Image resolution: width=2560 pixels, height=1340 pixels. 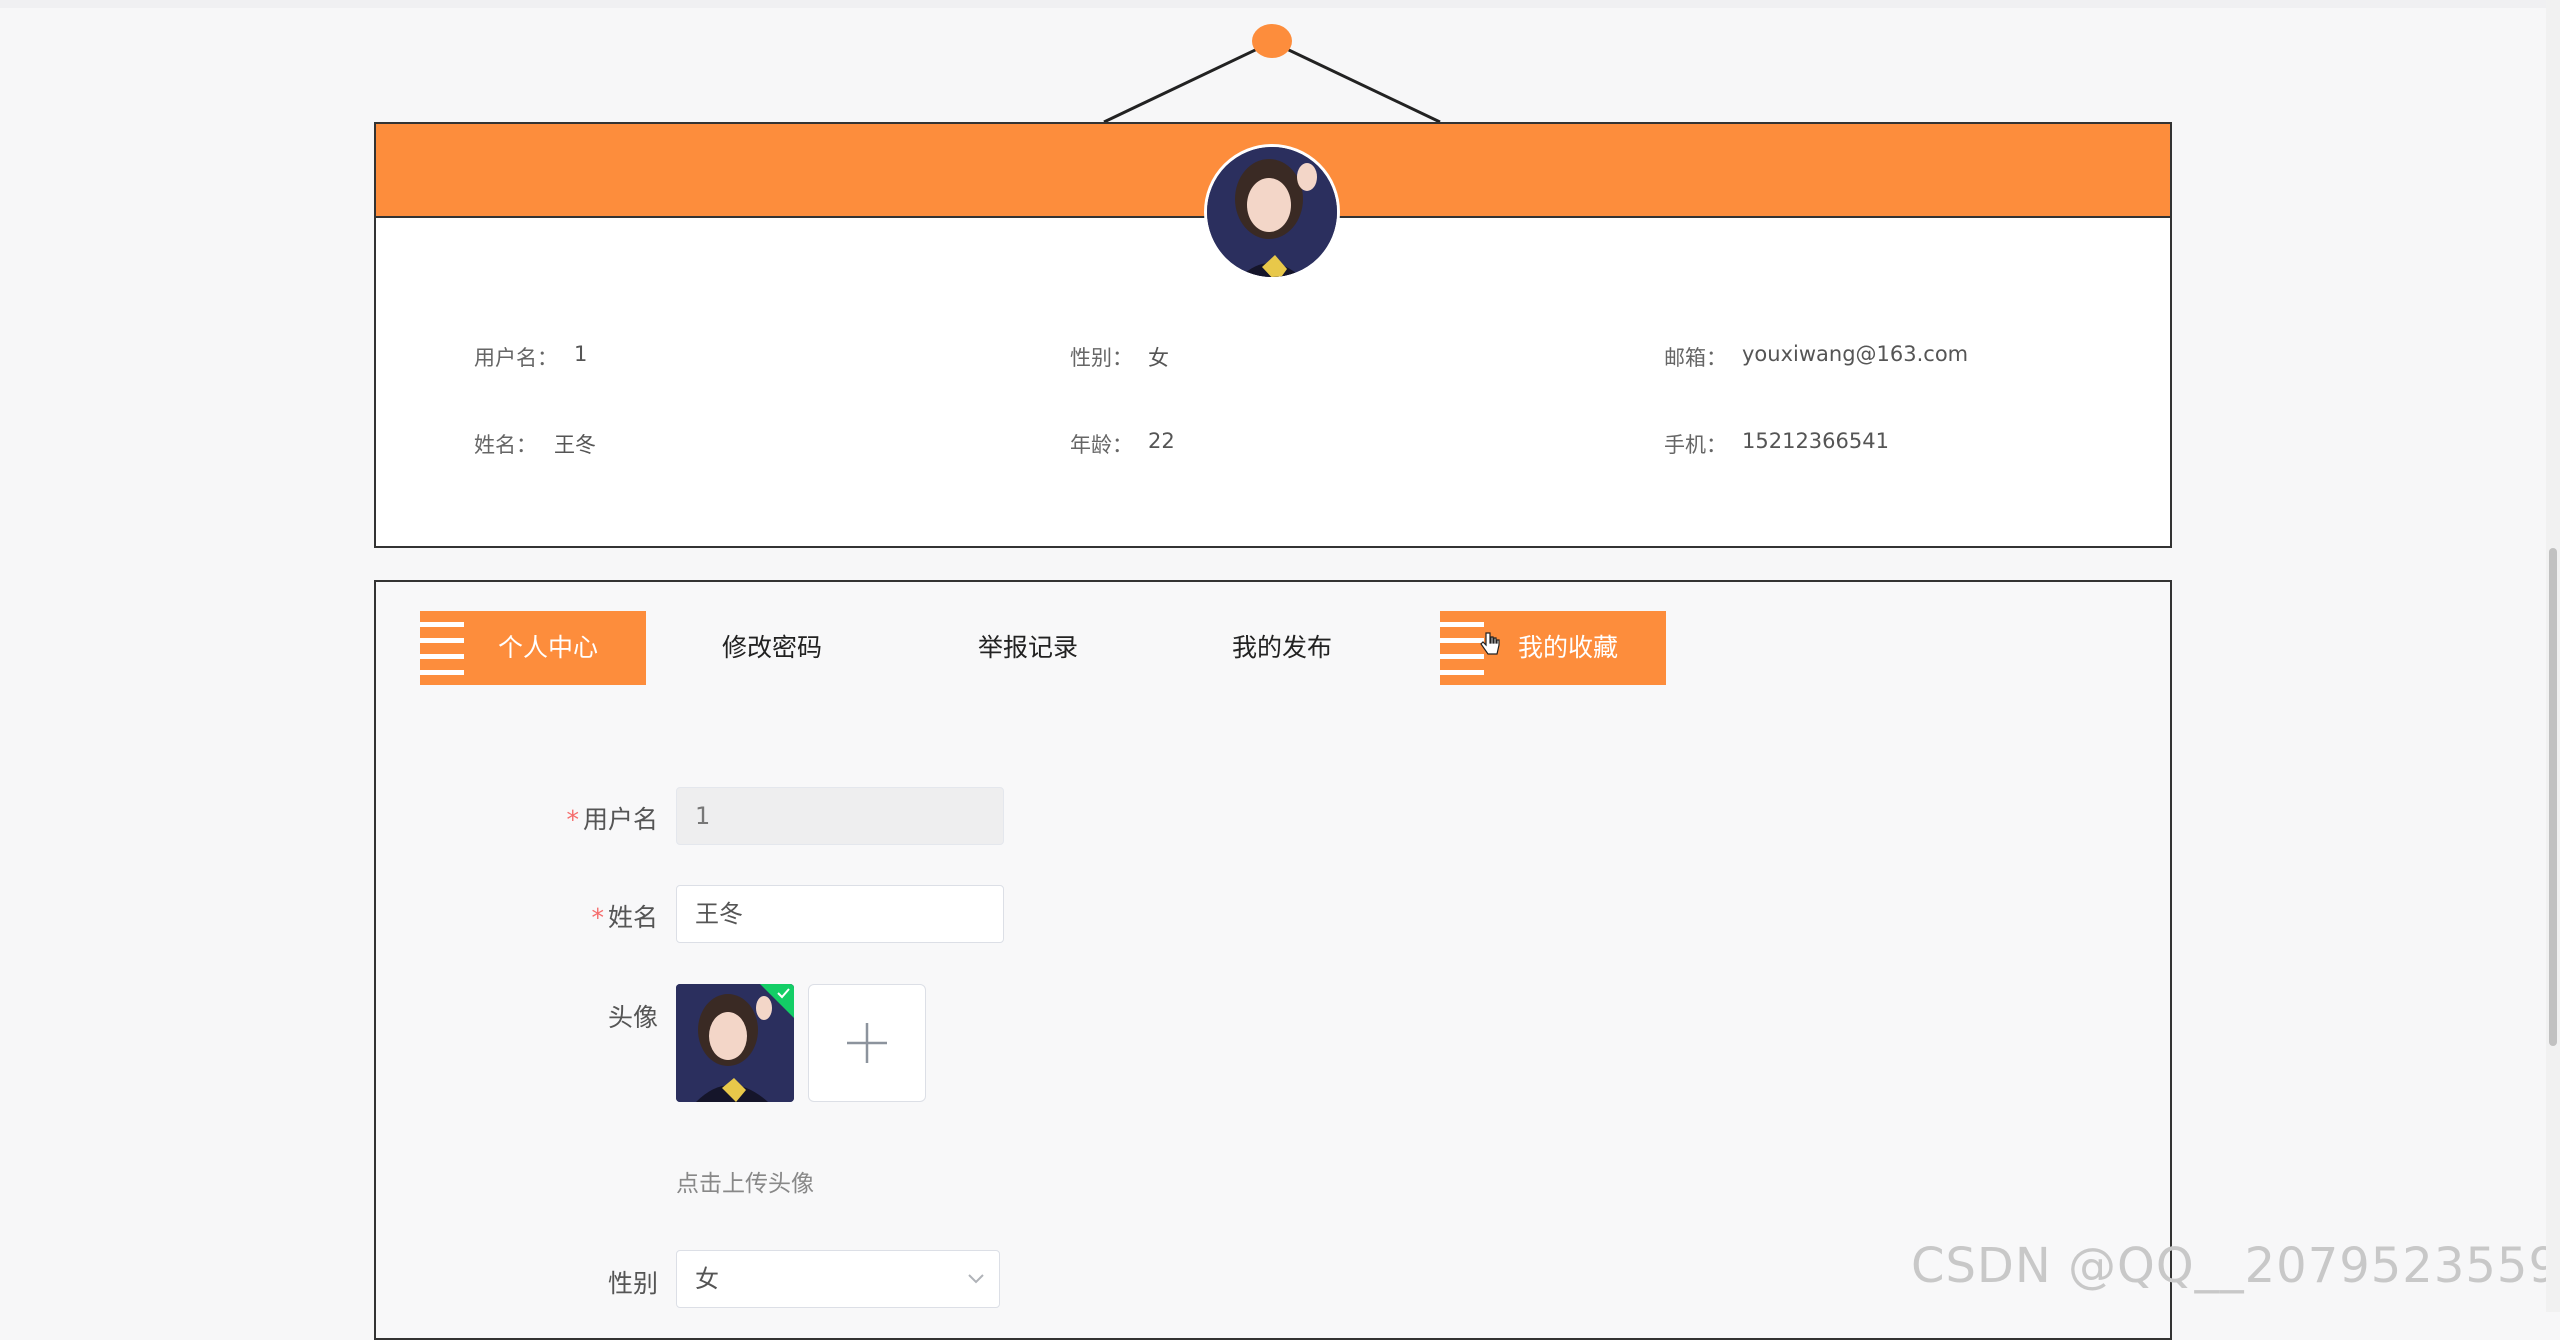 I want to click on avatar-upload-button, so click(x=867, y=1043).